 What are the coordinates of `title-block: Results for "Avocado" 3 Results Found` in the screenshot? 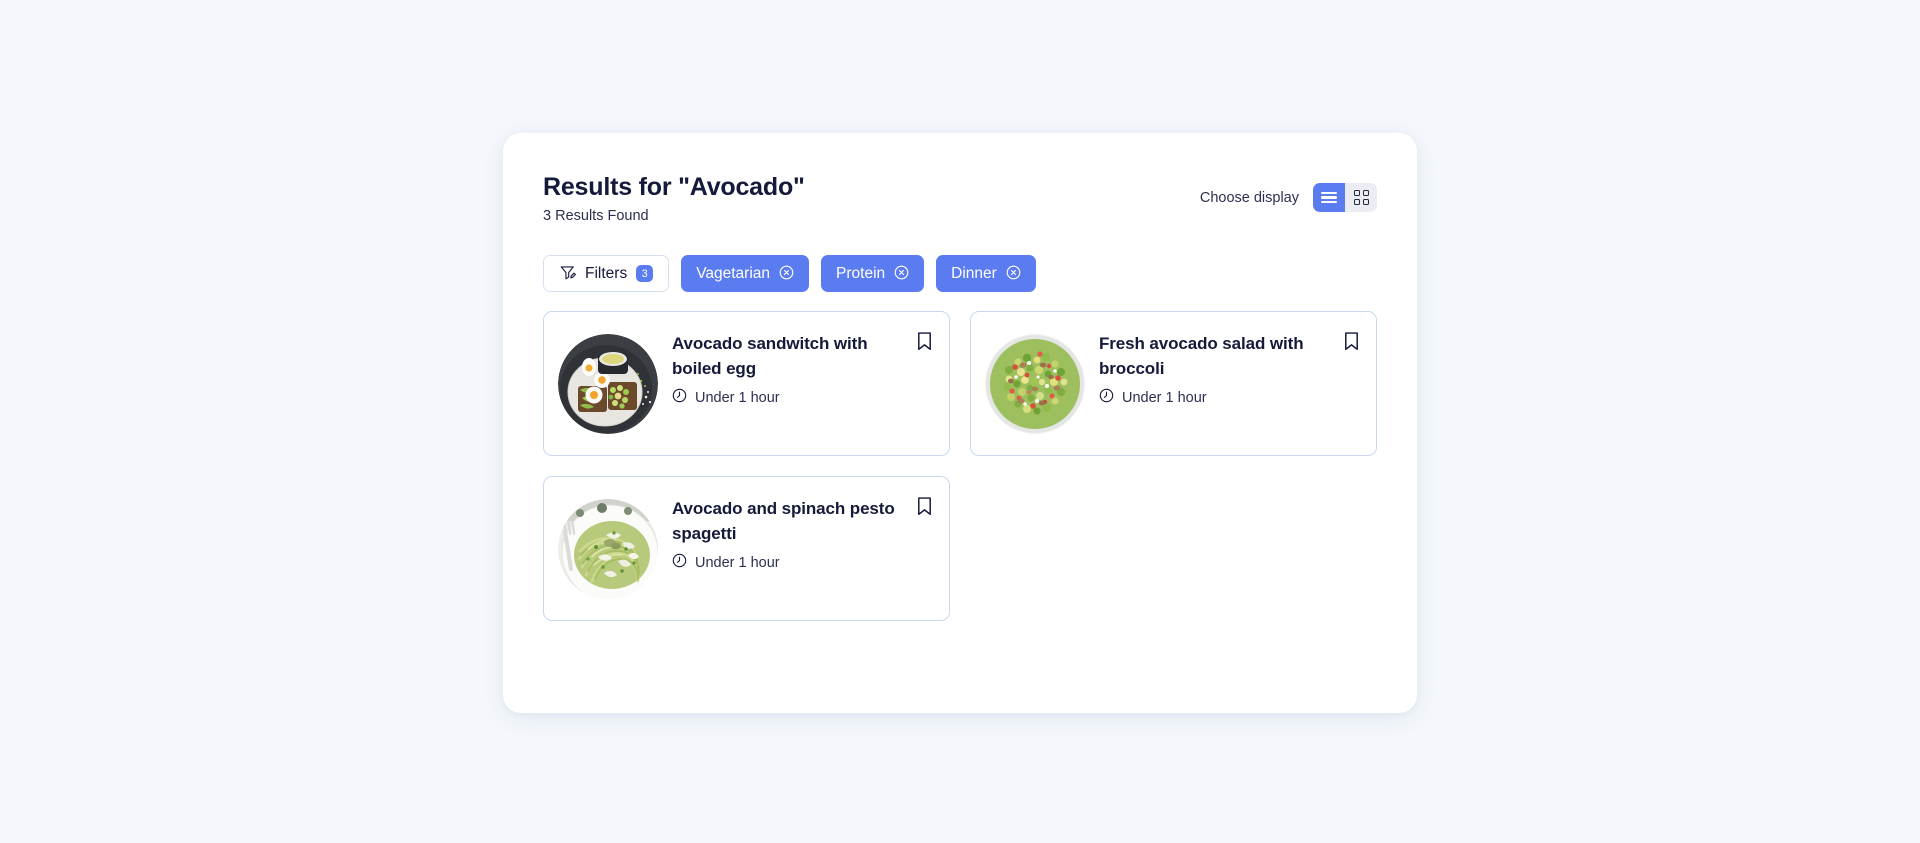 It's located at (674, 198).